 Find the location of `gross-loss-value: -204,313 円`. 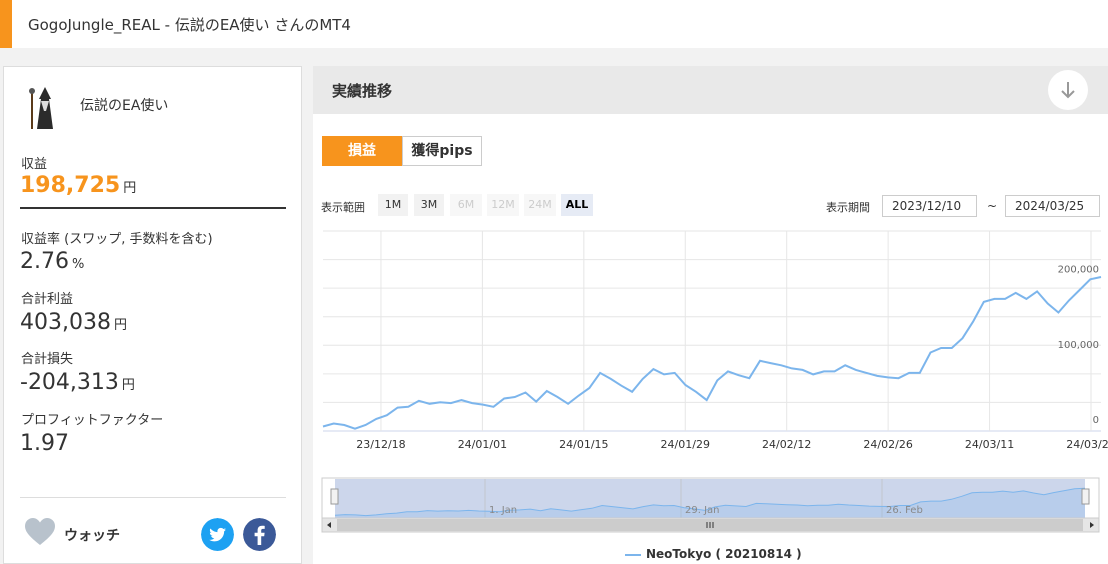

gross-loss-value: -204,313 円 is located at coordinates (77, 382).